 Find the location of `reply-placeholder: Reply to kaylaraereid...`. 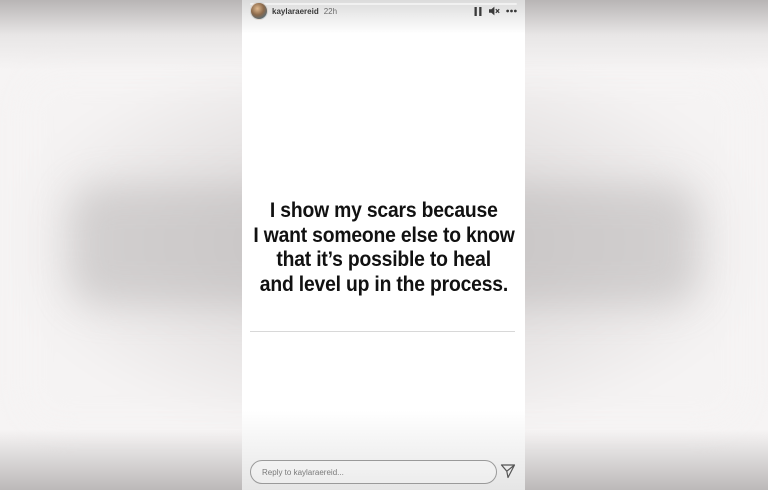

reply-placeholder: Reply to kaylaraereid... is located at coordinates (303, 472).